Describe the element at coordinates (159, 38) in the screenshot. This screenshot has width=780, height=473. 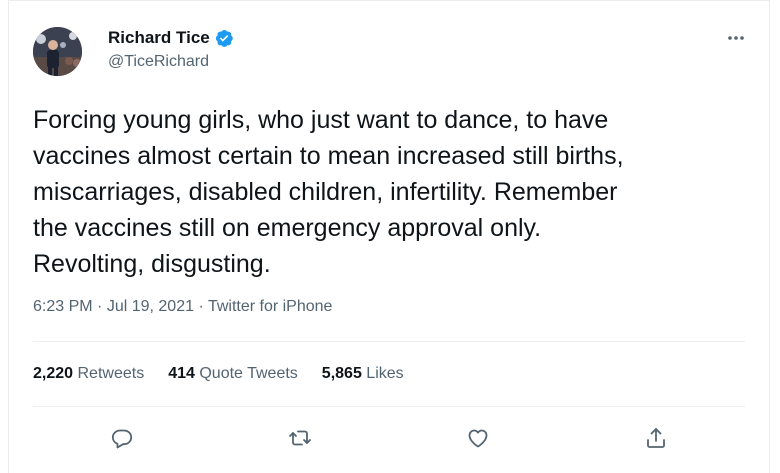
I see `display-name: Richard Tice` at that location.